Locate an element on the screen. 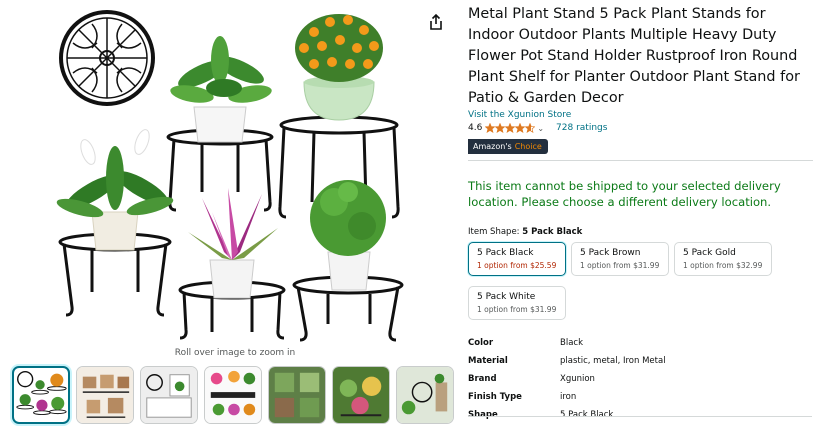  spec-key: Shape is located at coordinates (483, 415).